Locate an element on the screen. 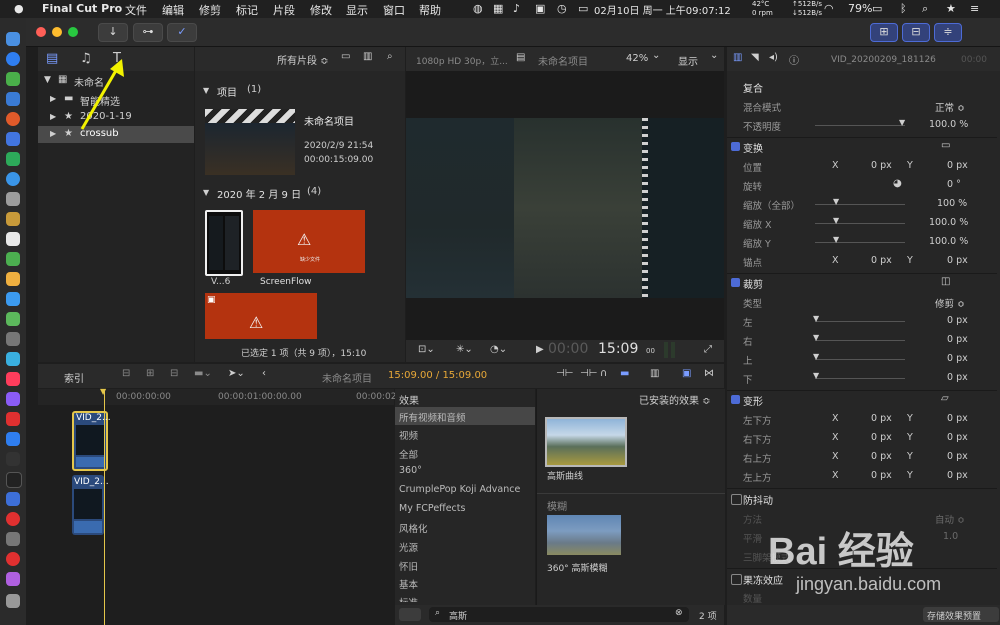  apple-menu-icon: ● is located at coordinates (19, 8).